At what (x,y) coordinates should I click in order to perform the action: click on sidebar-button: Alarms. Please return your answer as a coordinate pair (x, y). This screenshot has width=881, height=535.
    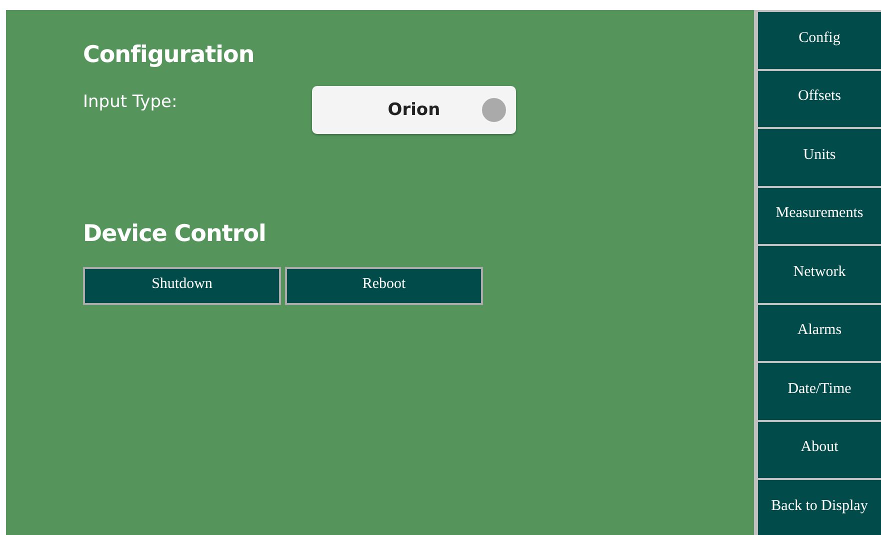
    Looking at the image, I should click on (818, 331).